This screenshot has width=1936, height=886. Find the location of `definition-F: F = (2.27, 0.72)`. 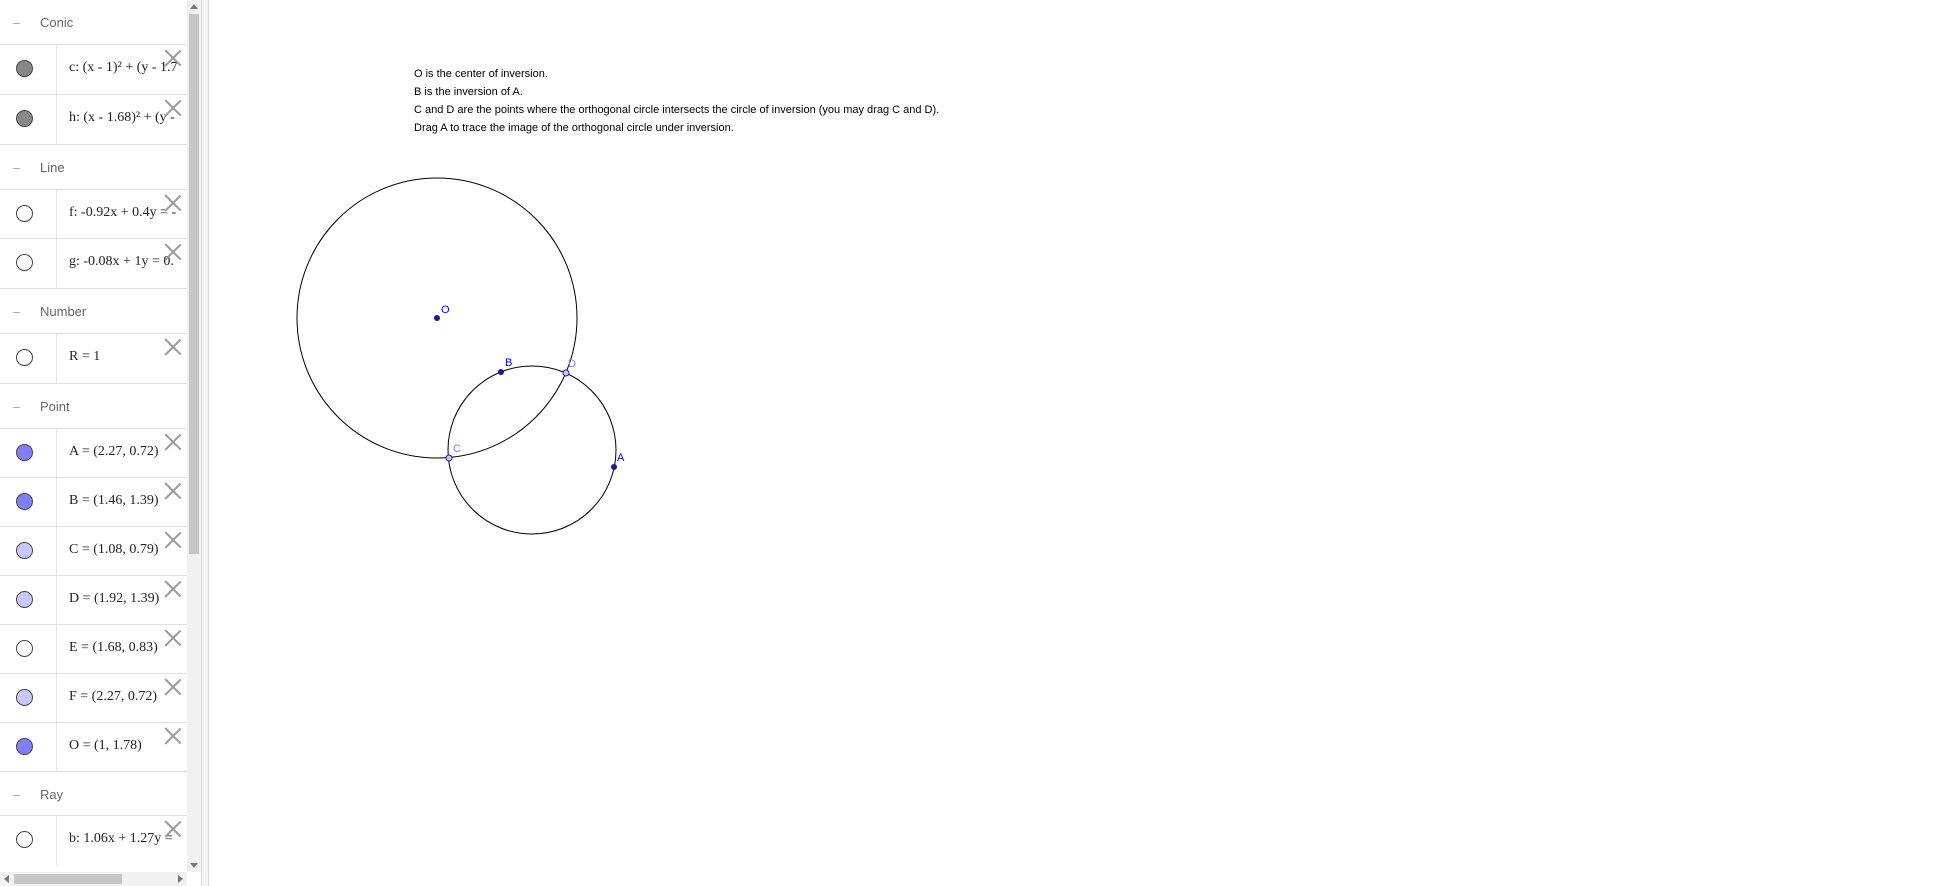

definition-F: F = (2.27, 0.72) is located at coordinates (113, 697).